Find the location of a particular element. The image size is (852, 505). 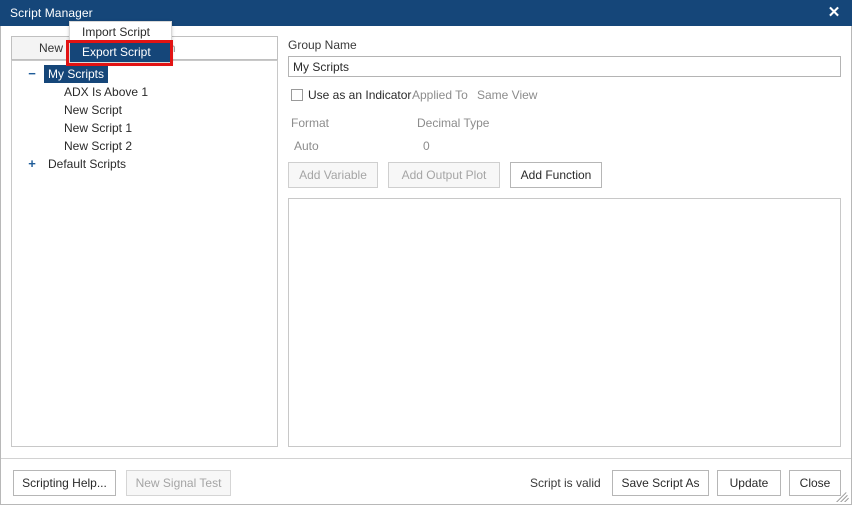

use-as-indicator-label: Use as an Indicator is located at coordinates (360, 95).